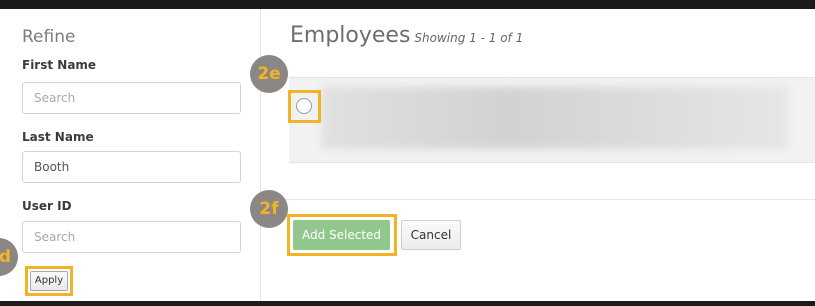 Image resolution: width=815 pixels, height=306 pixels. Describe the element at coordinates (131, 98) in the screenshot. I see `first-name-input: Search` at that location.